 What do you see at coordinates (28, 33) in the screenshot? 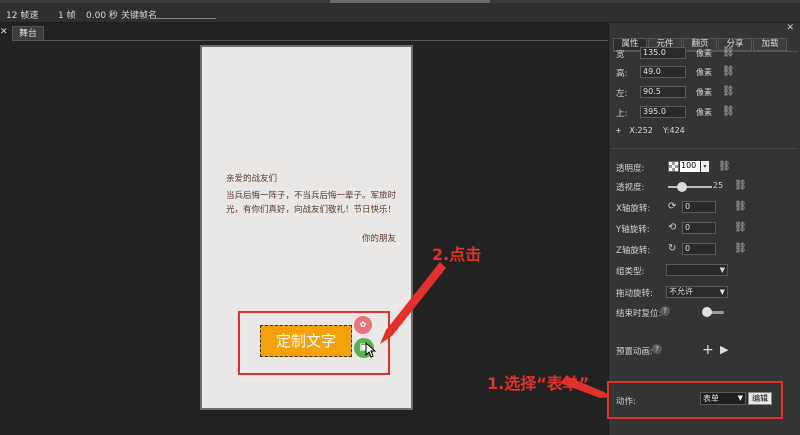
I see `tab-stage: 舞台` at bounding box center [28, 33].